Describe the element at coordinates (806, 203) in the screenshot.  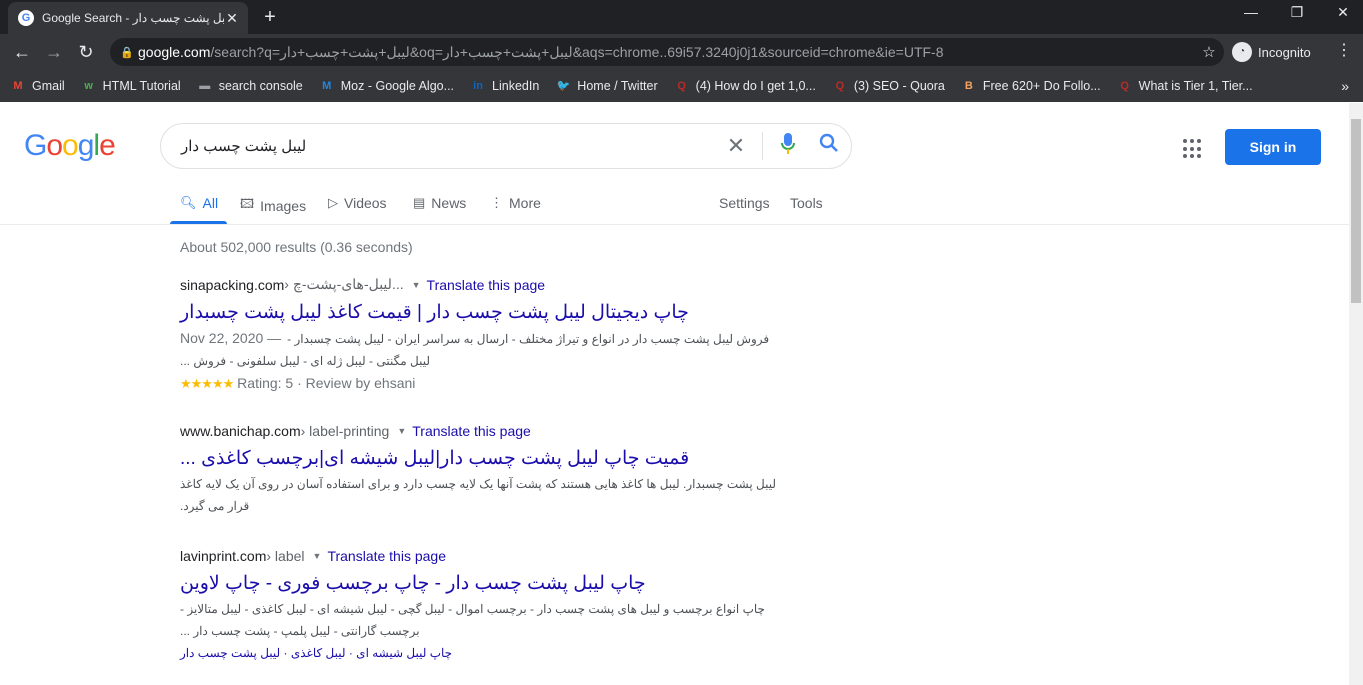
I see `tab-tools: Tools` at that location.